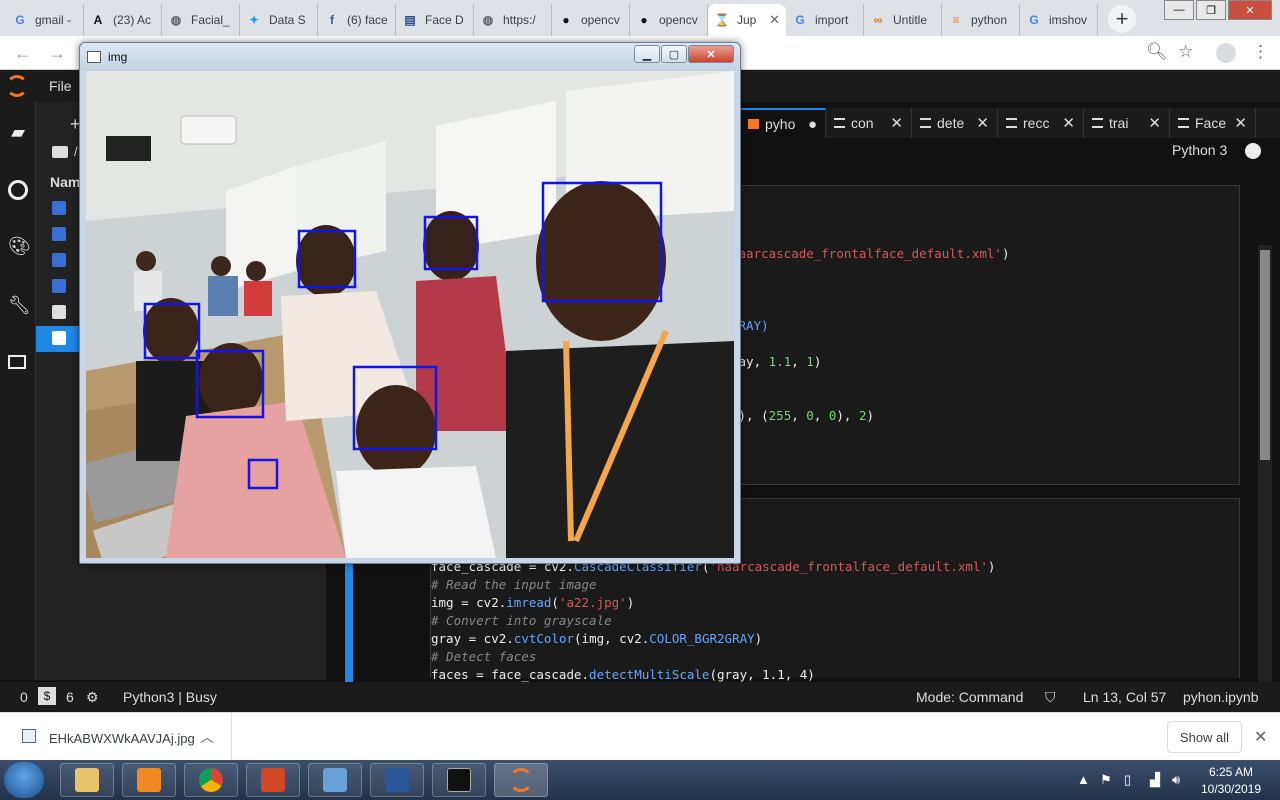  I want to click on text-file-icon, so click(1183, 123).